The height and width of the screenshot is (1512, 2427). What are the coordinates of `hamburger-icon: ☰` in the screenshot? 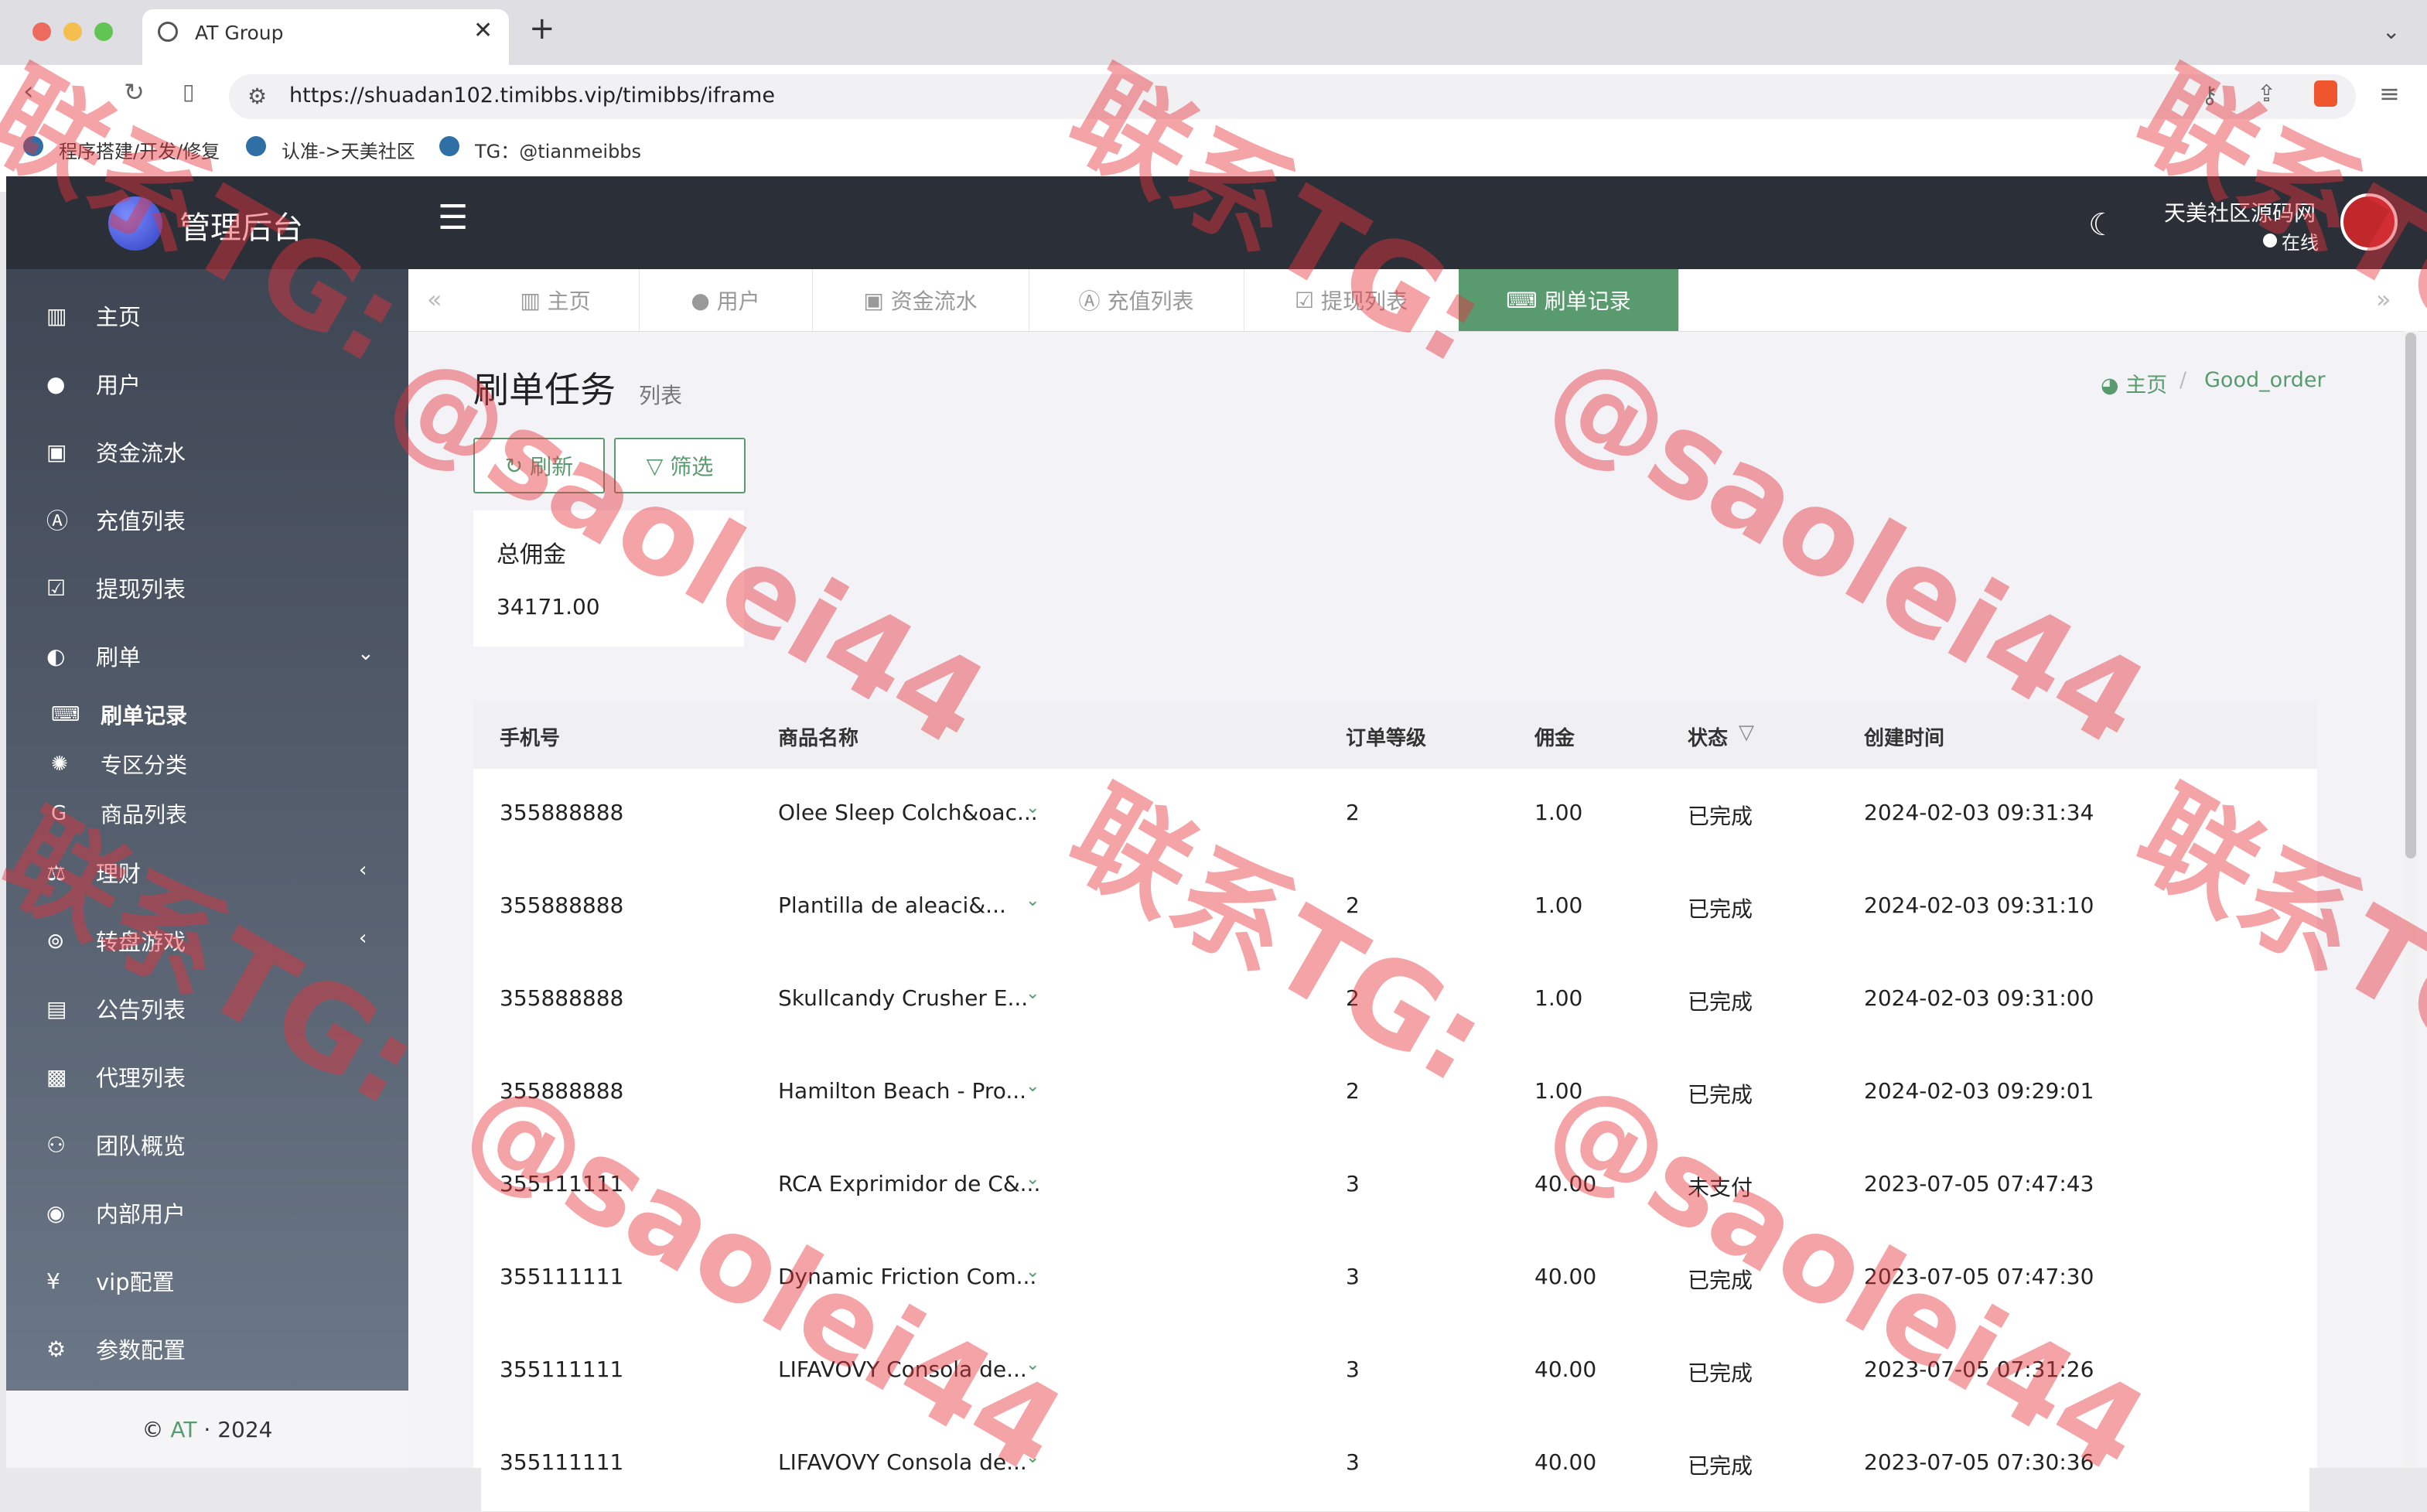 It's located at (453, 217).